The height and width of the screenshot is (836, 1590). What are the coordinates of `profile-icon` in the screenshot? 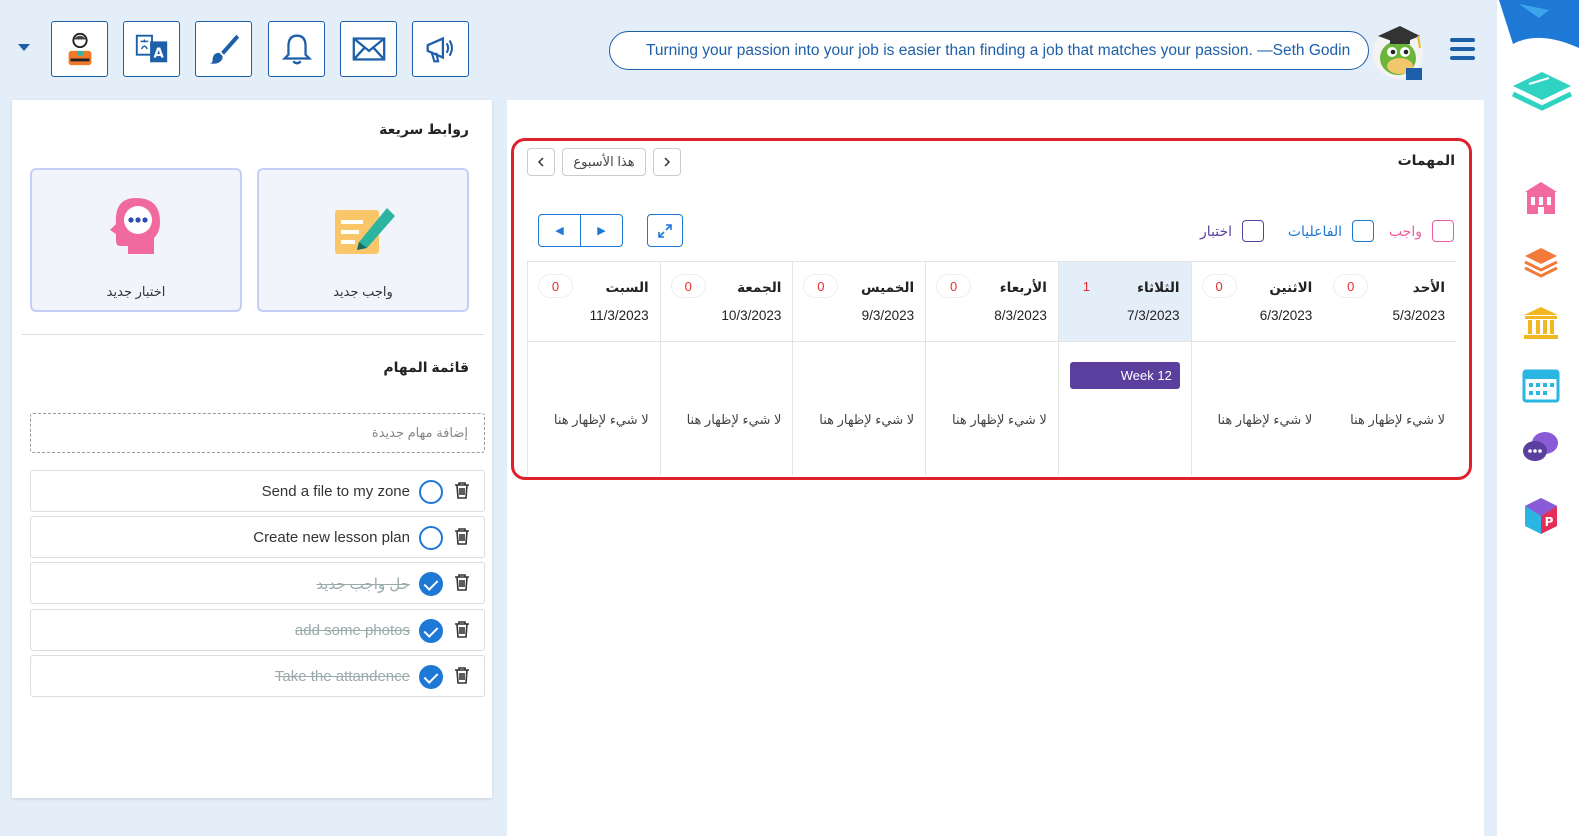 It's located at (79, 49).